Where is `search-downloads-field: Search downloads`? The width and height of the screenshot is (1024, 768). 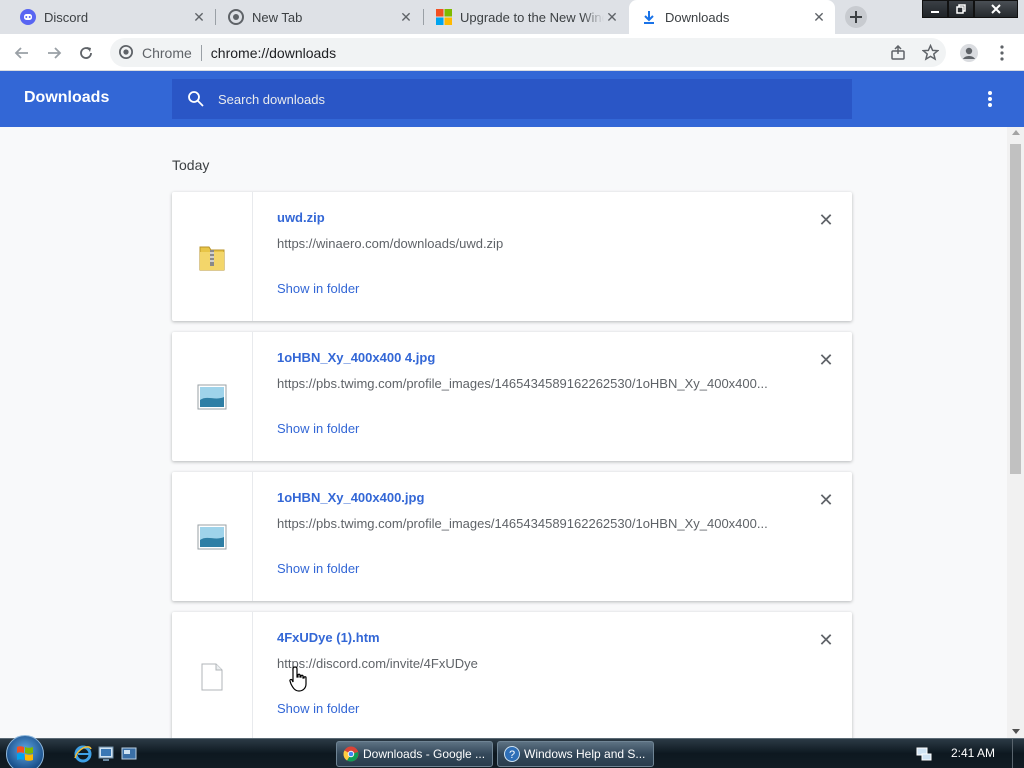
search-downloads-field: Search downloads is located at coordinates (512, 99).